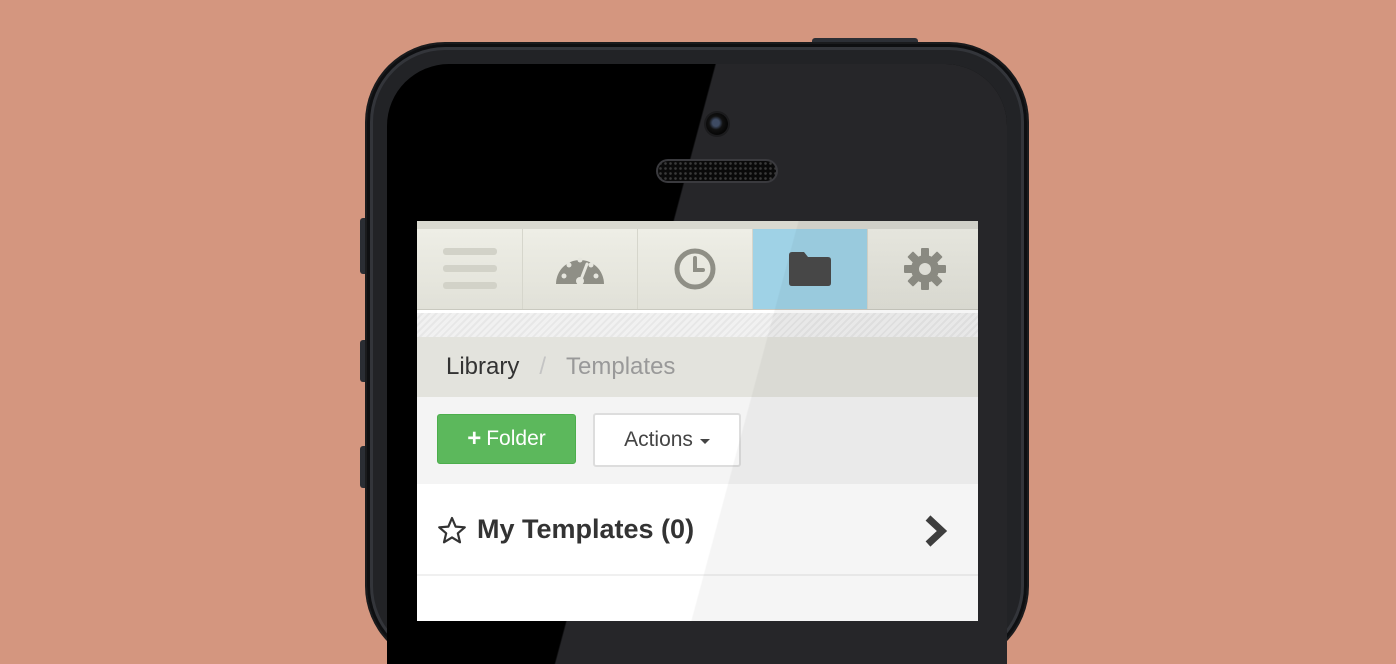  I want to click on nav-history, so click(695, 269).